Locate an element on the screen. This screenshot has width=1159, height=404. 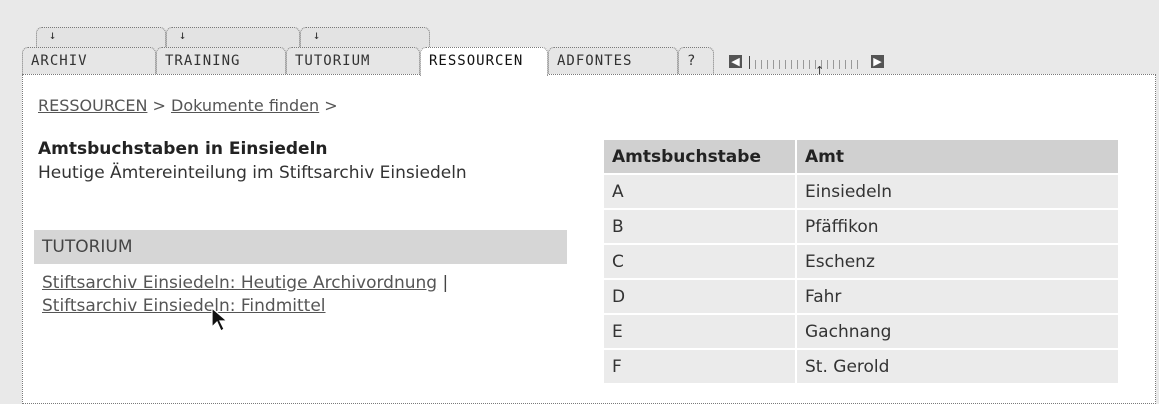
table-row: D Fahr is located at coordinates (861, 296).